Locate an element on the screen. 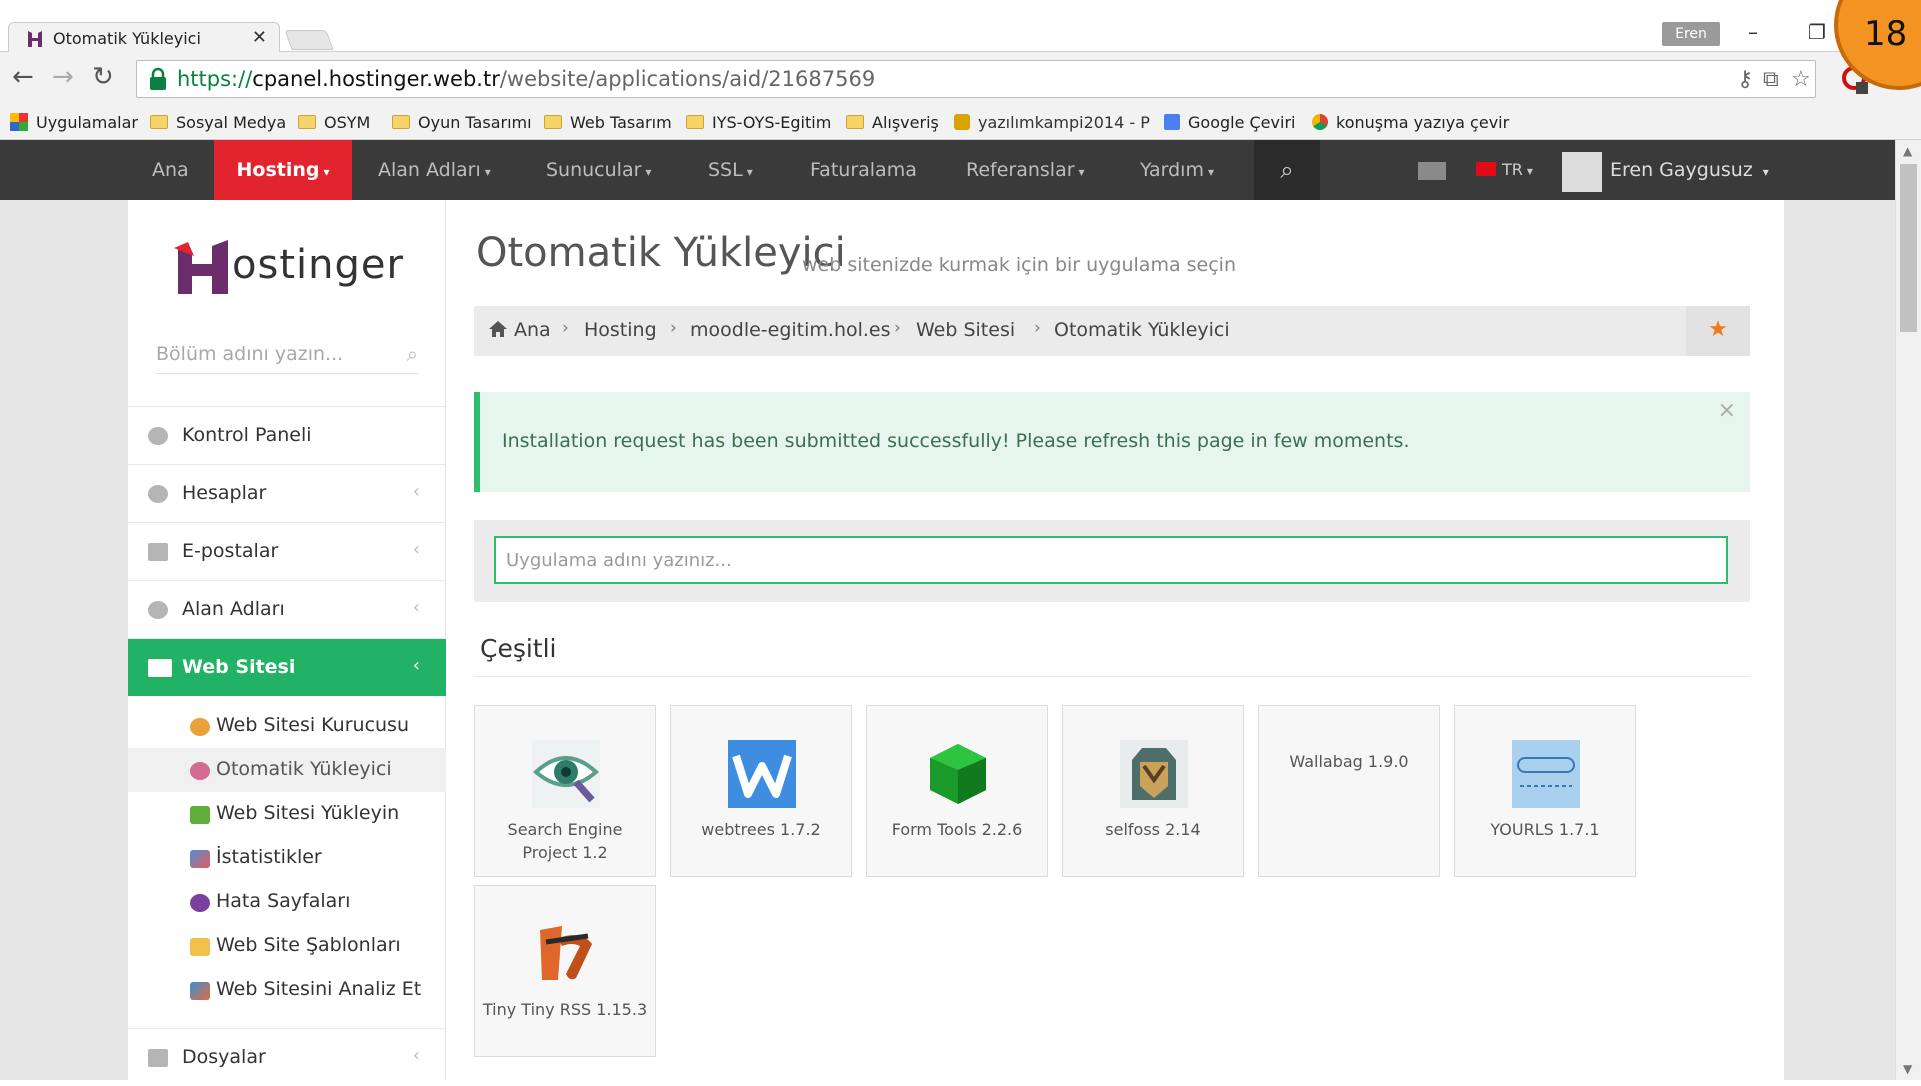 The width and height of the screenshot is (1921, 1086). minimize-icon: – is located at coordinates (1753, 32).